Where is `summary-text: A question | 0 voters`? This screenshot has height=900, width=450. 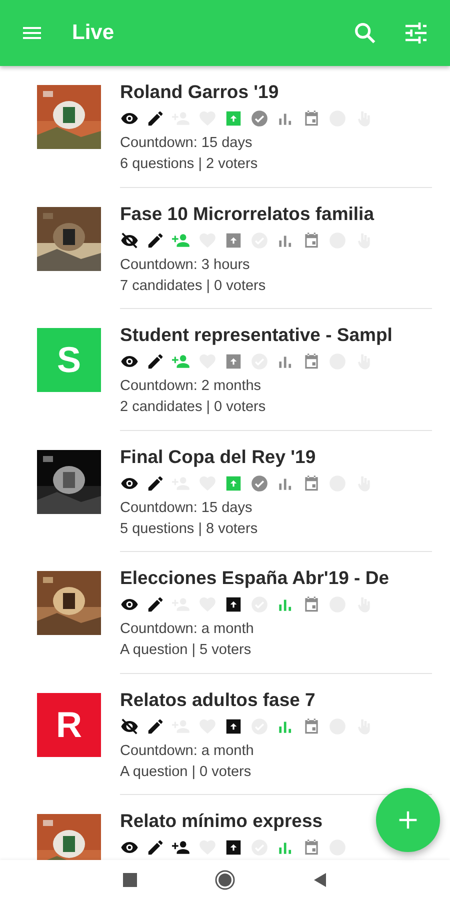
summary-text: A question | 0 voters is located at coordinates (186, 772).